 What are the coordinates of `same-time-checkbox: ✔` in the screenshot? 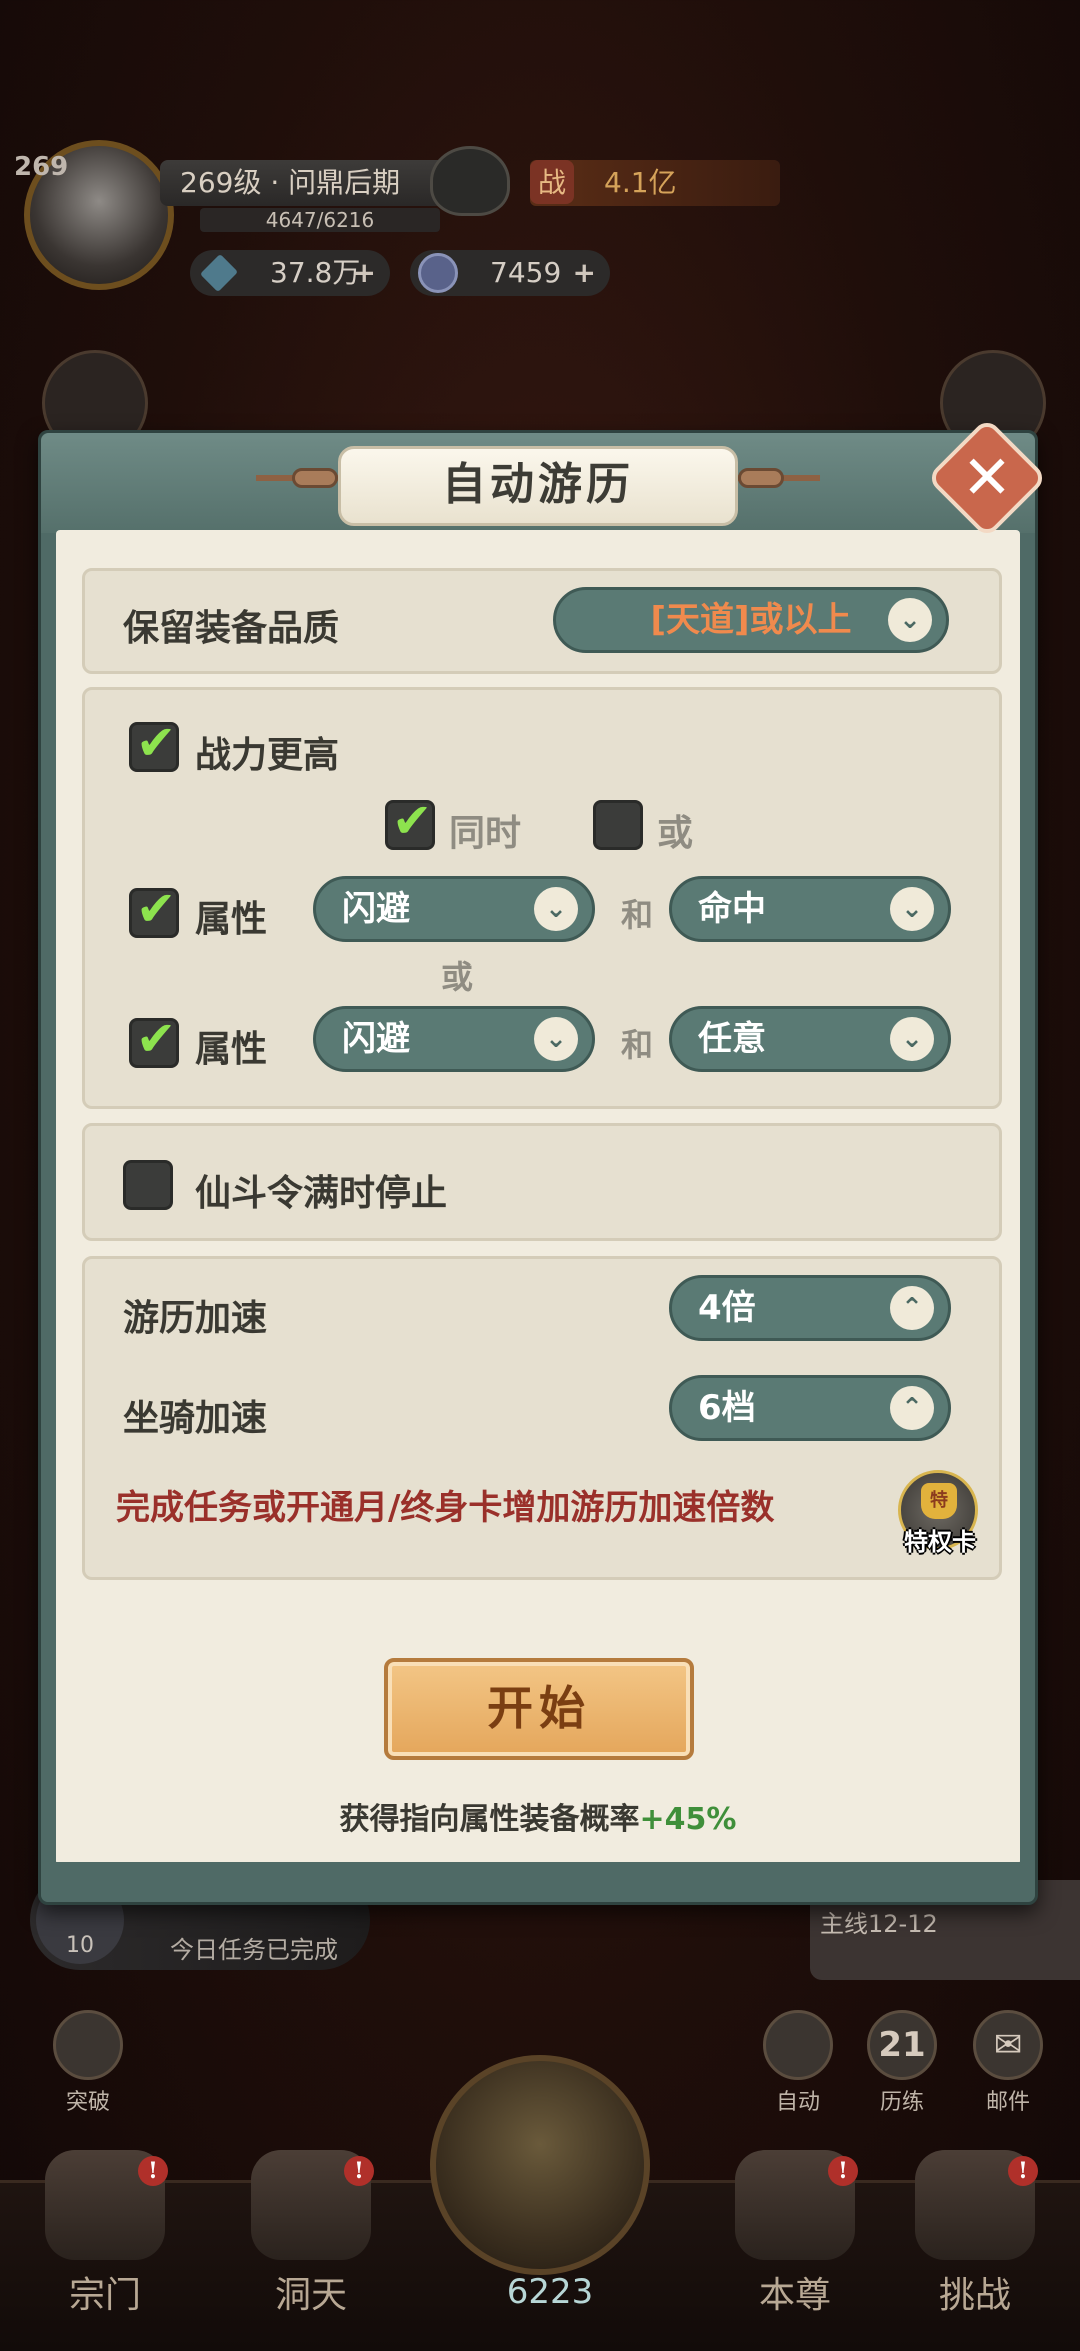 It's located at (410, 821).